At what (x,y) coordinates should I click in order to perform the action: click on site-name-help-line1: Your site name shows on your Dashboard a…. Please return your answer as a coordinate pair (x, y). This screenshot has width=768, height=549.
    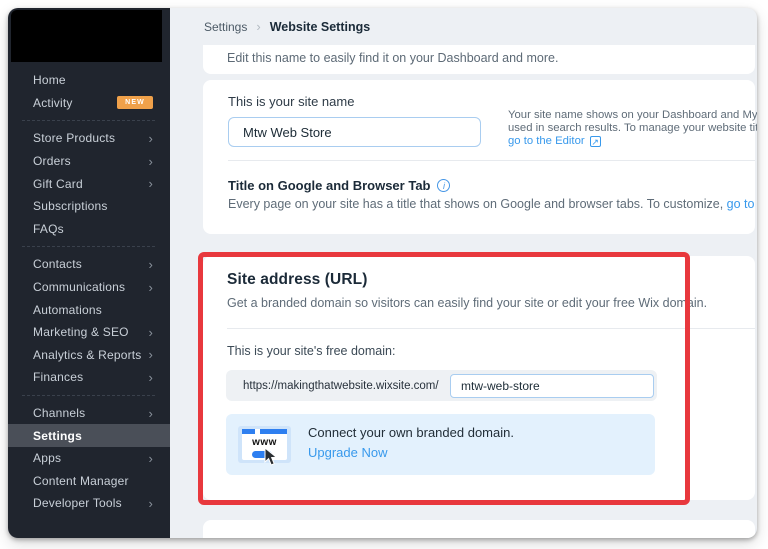
    Looking at the image, I should click on (632, 115).